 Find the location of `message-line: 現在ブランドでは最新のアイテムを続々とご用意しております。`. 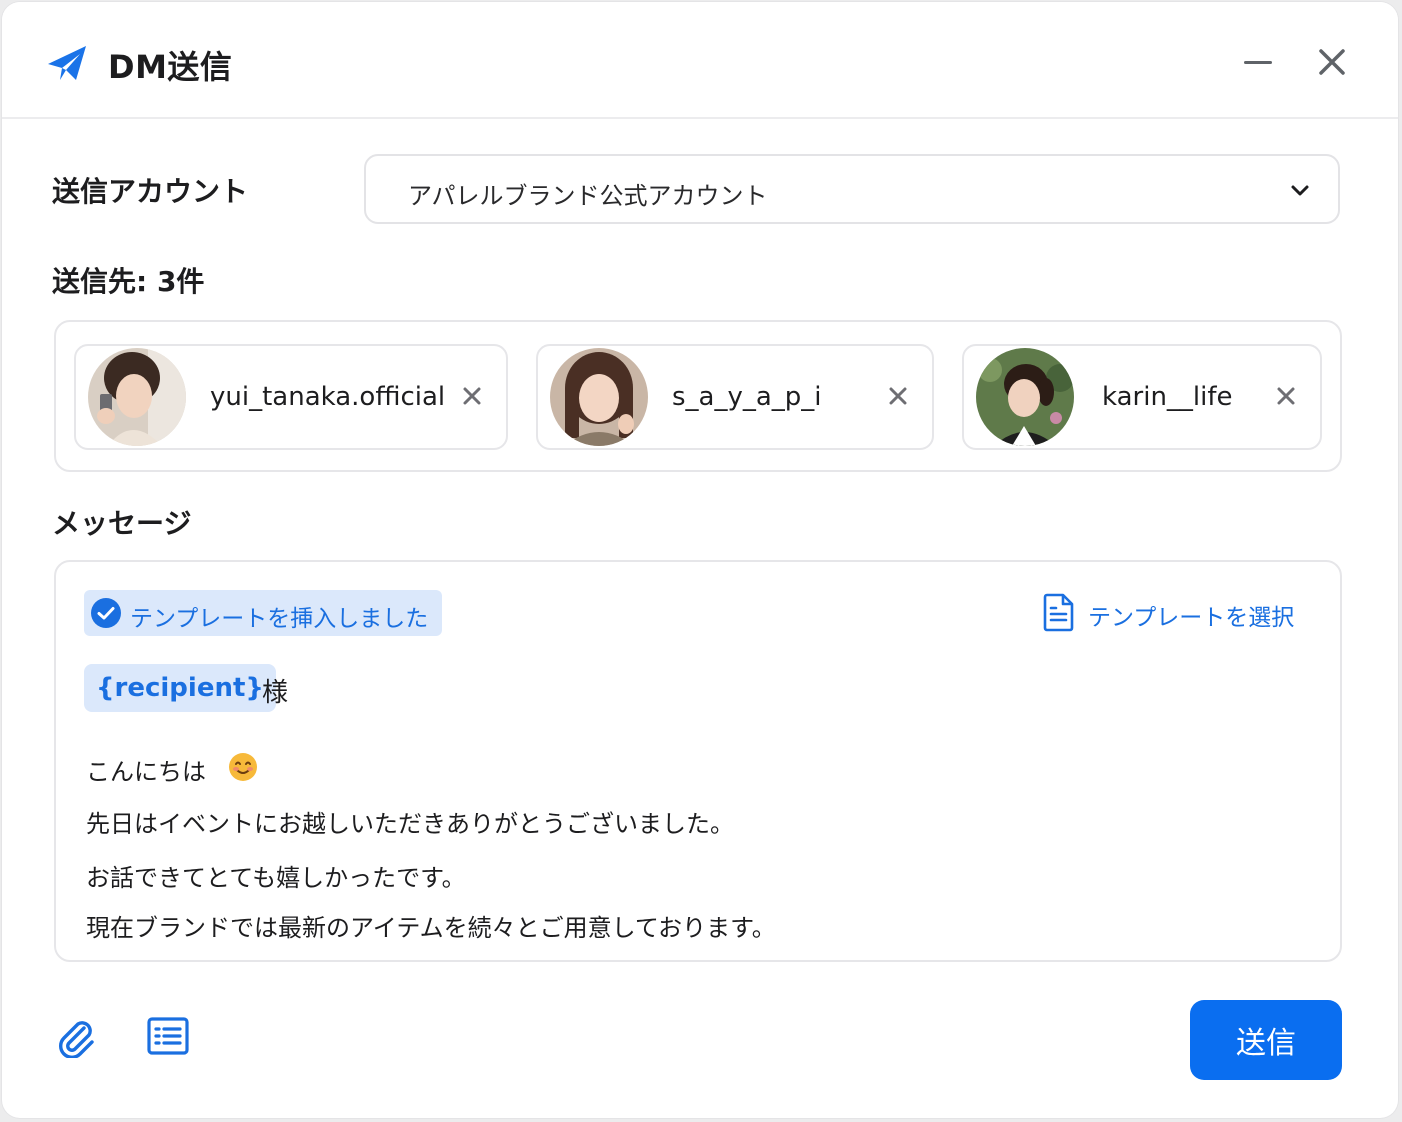

message-line: 現在ブランドでは最新のアイテムを続々とご用意しております。 is located at coordinates (431, 928).